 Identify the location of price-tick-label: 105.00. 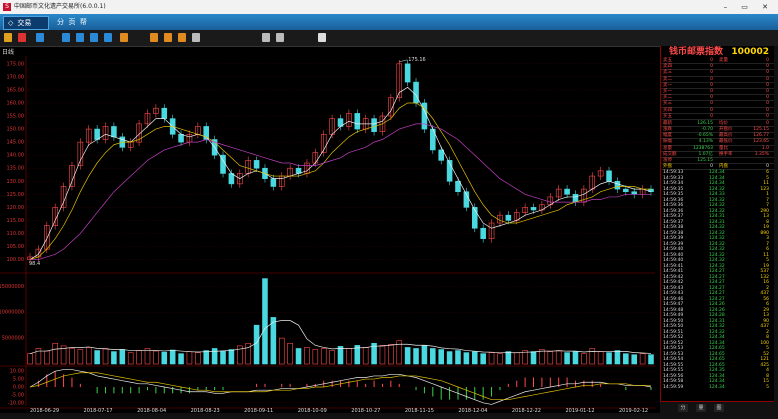
(16, 247).